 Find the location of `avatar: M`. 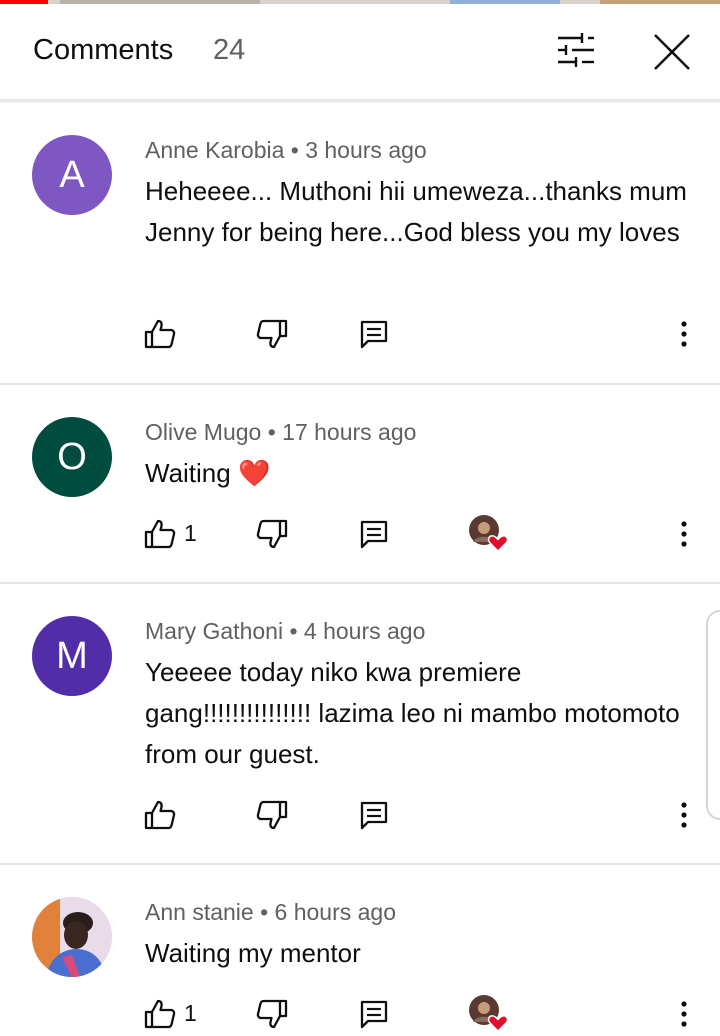

avatar: M is located at coordinates (72, 656).